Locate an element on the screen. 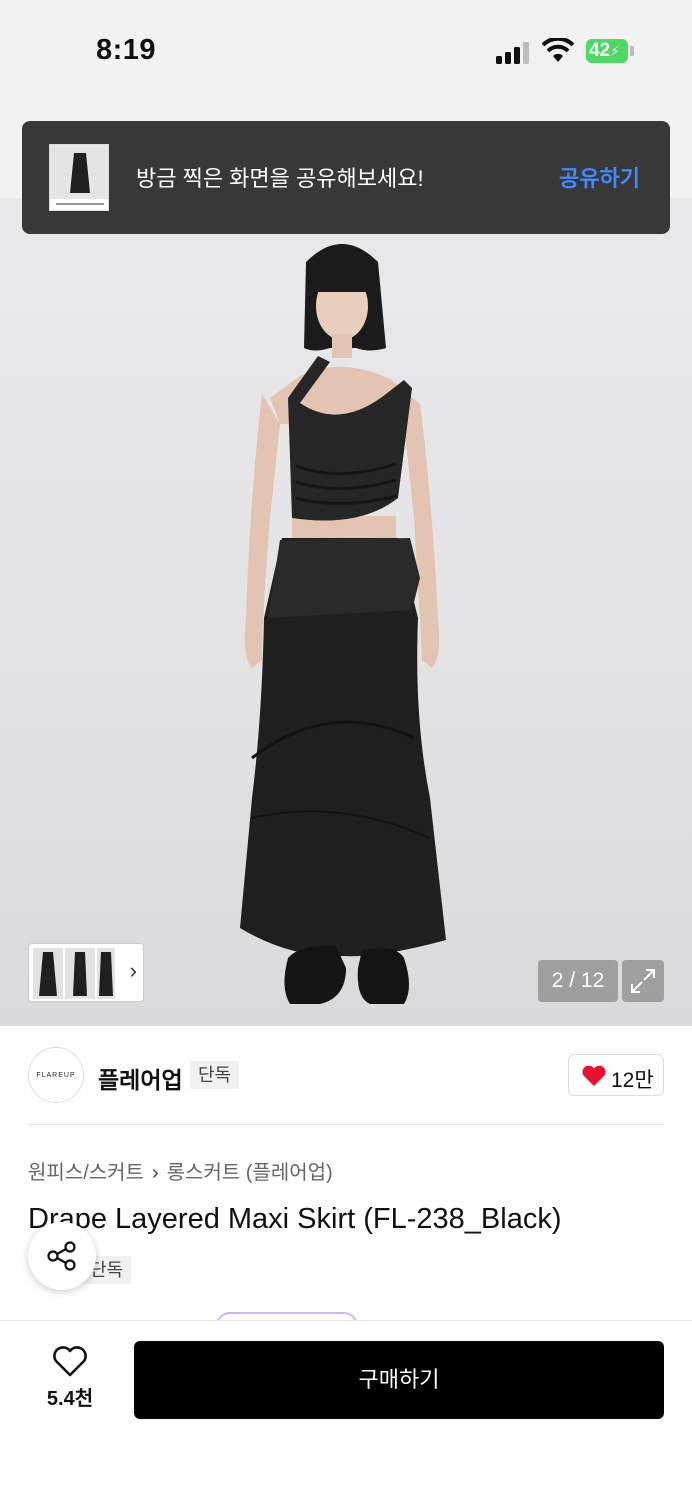 This screenshot has height=1500, width=692. expand-icon is located at coordinates (643, 981).